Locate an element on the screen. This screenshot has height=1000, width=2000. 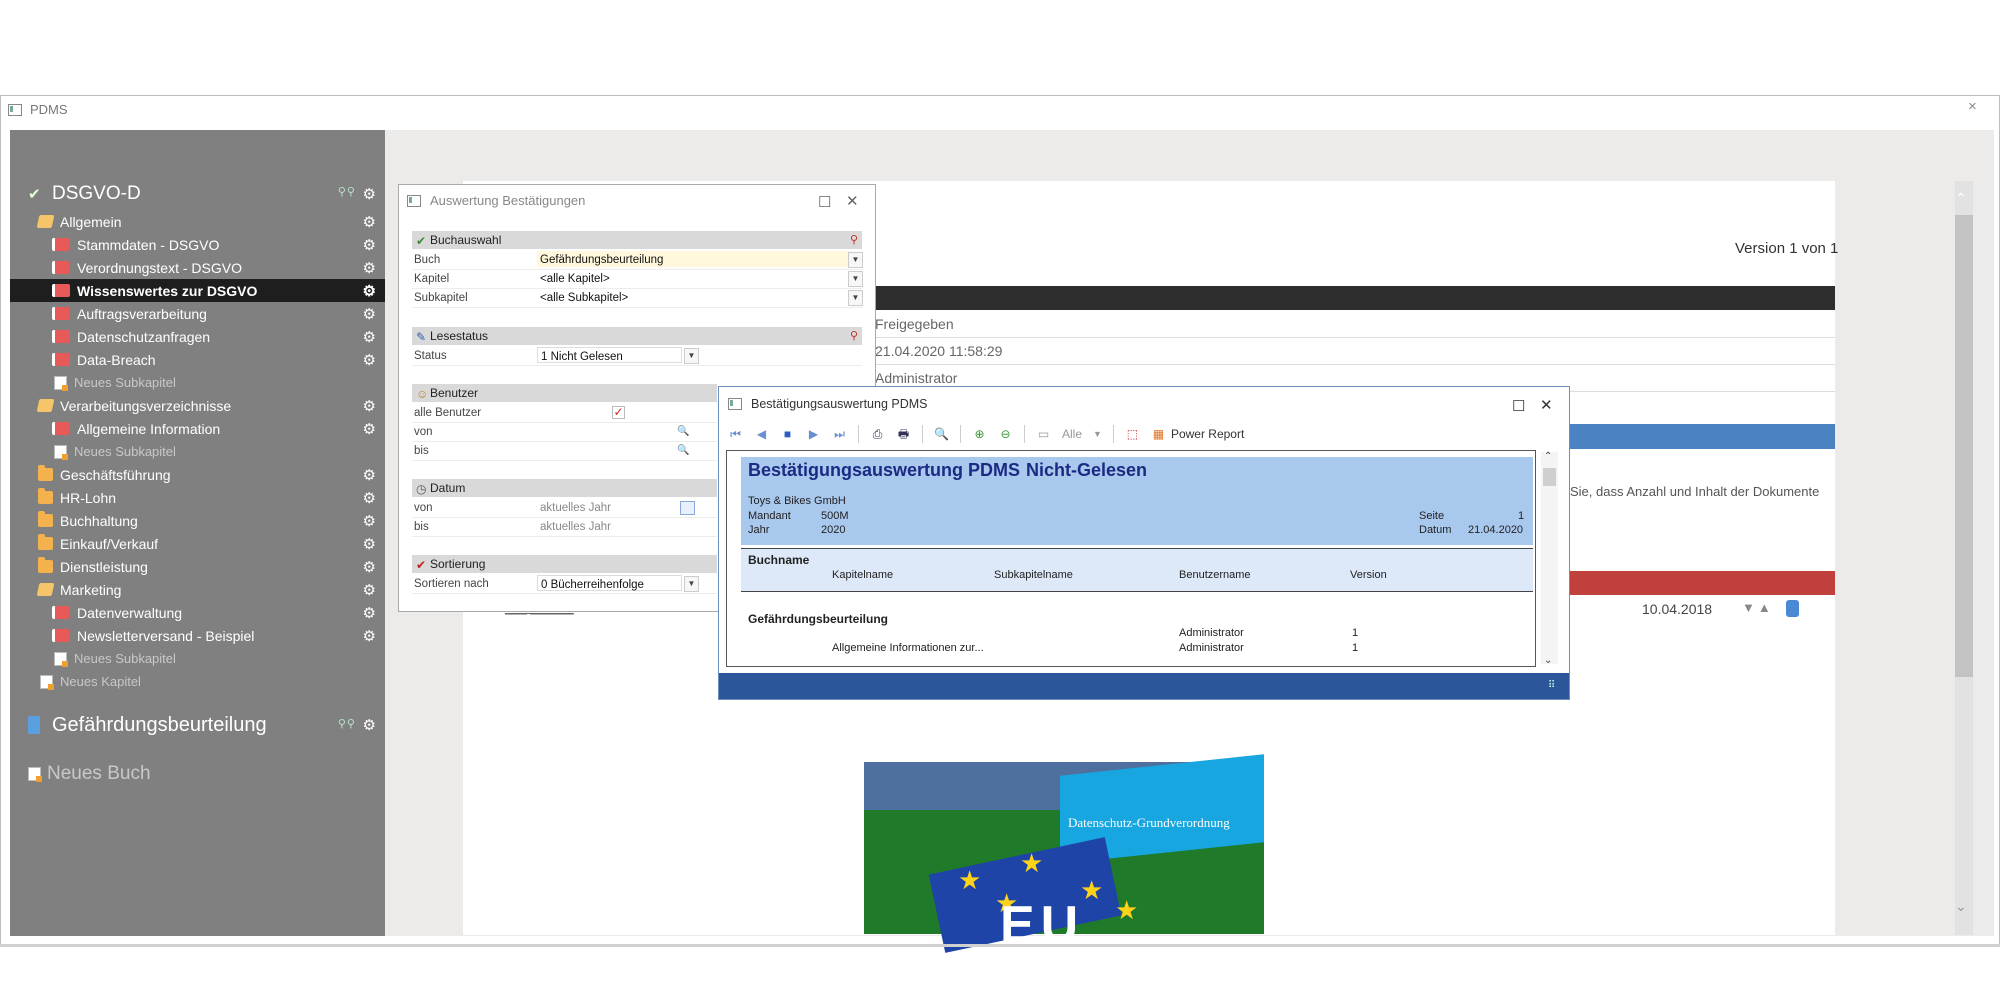
field-datum-bis: bis aktuelles Jahr is located at coordinates (564, 527).